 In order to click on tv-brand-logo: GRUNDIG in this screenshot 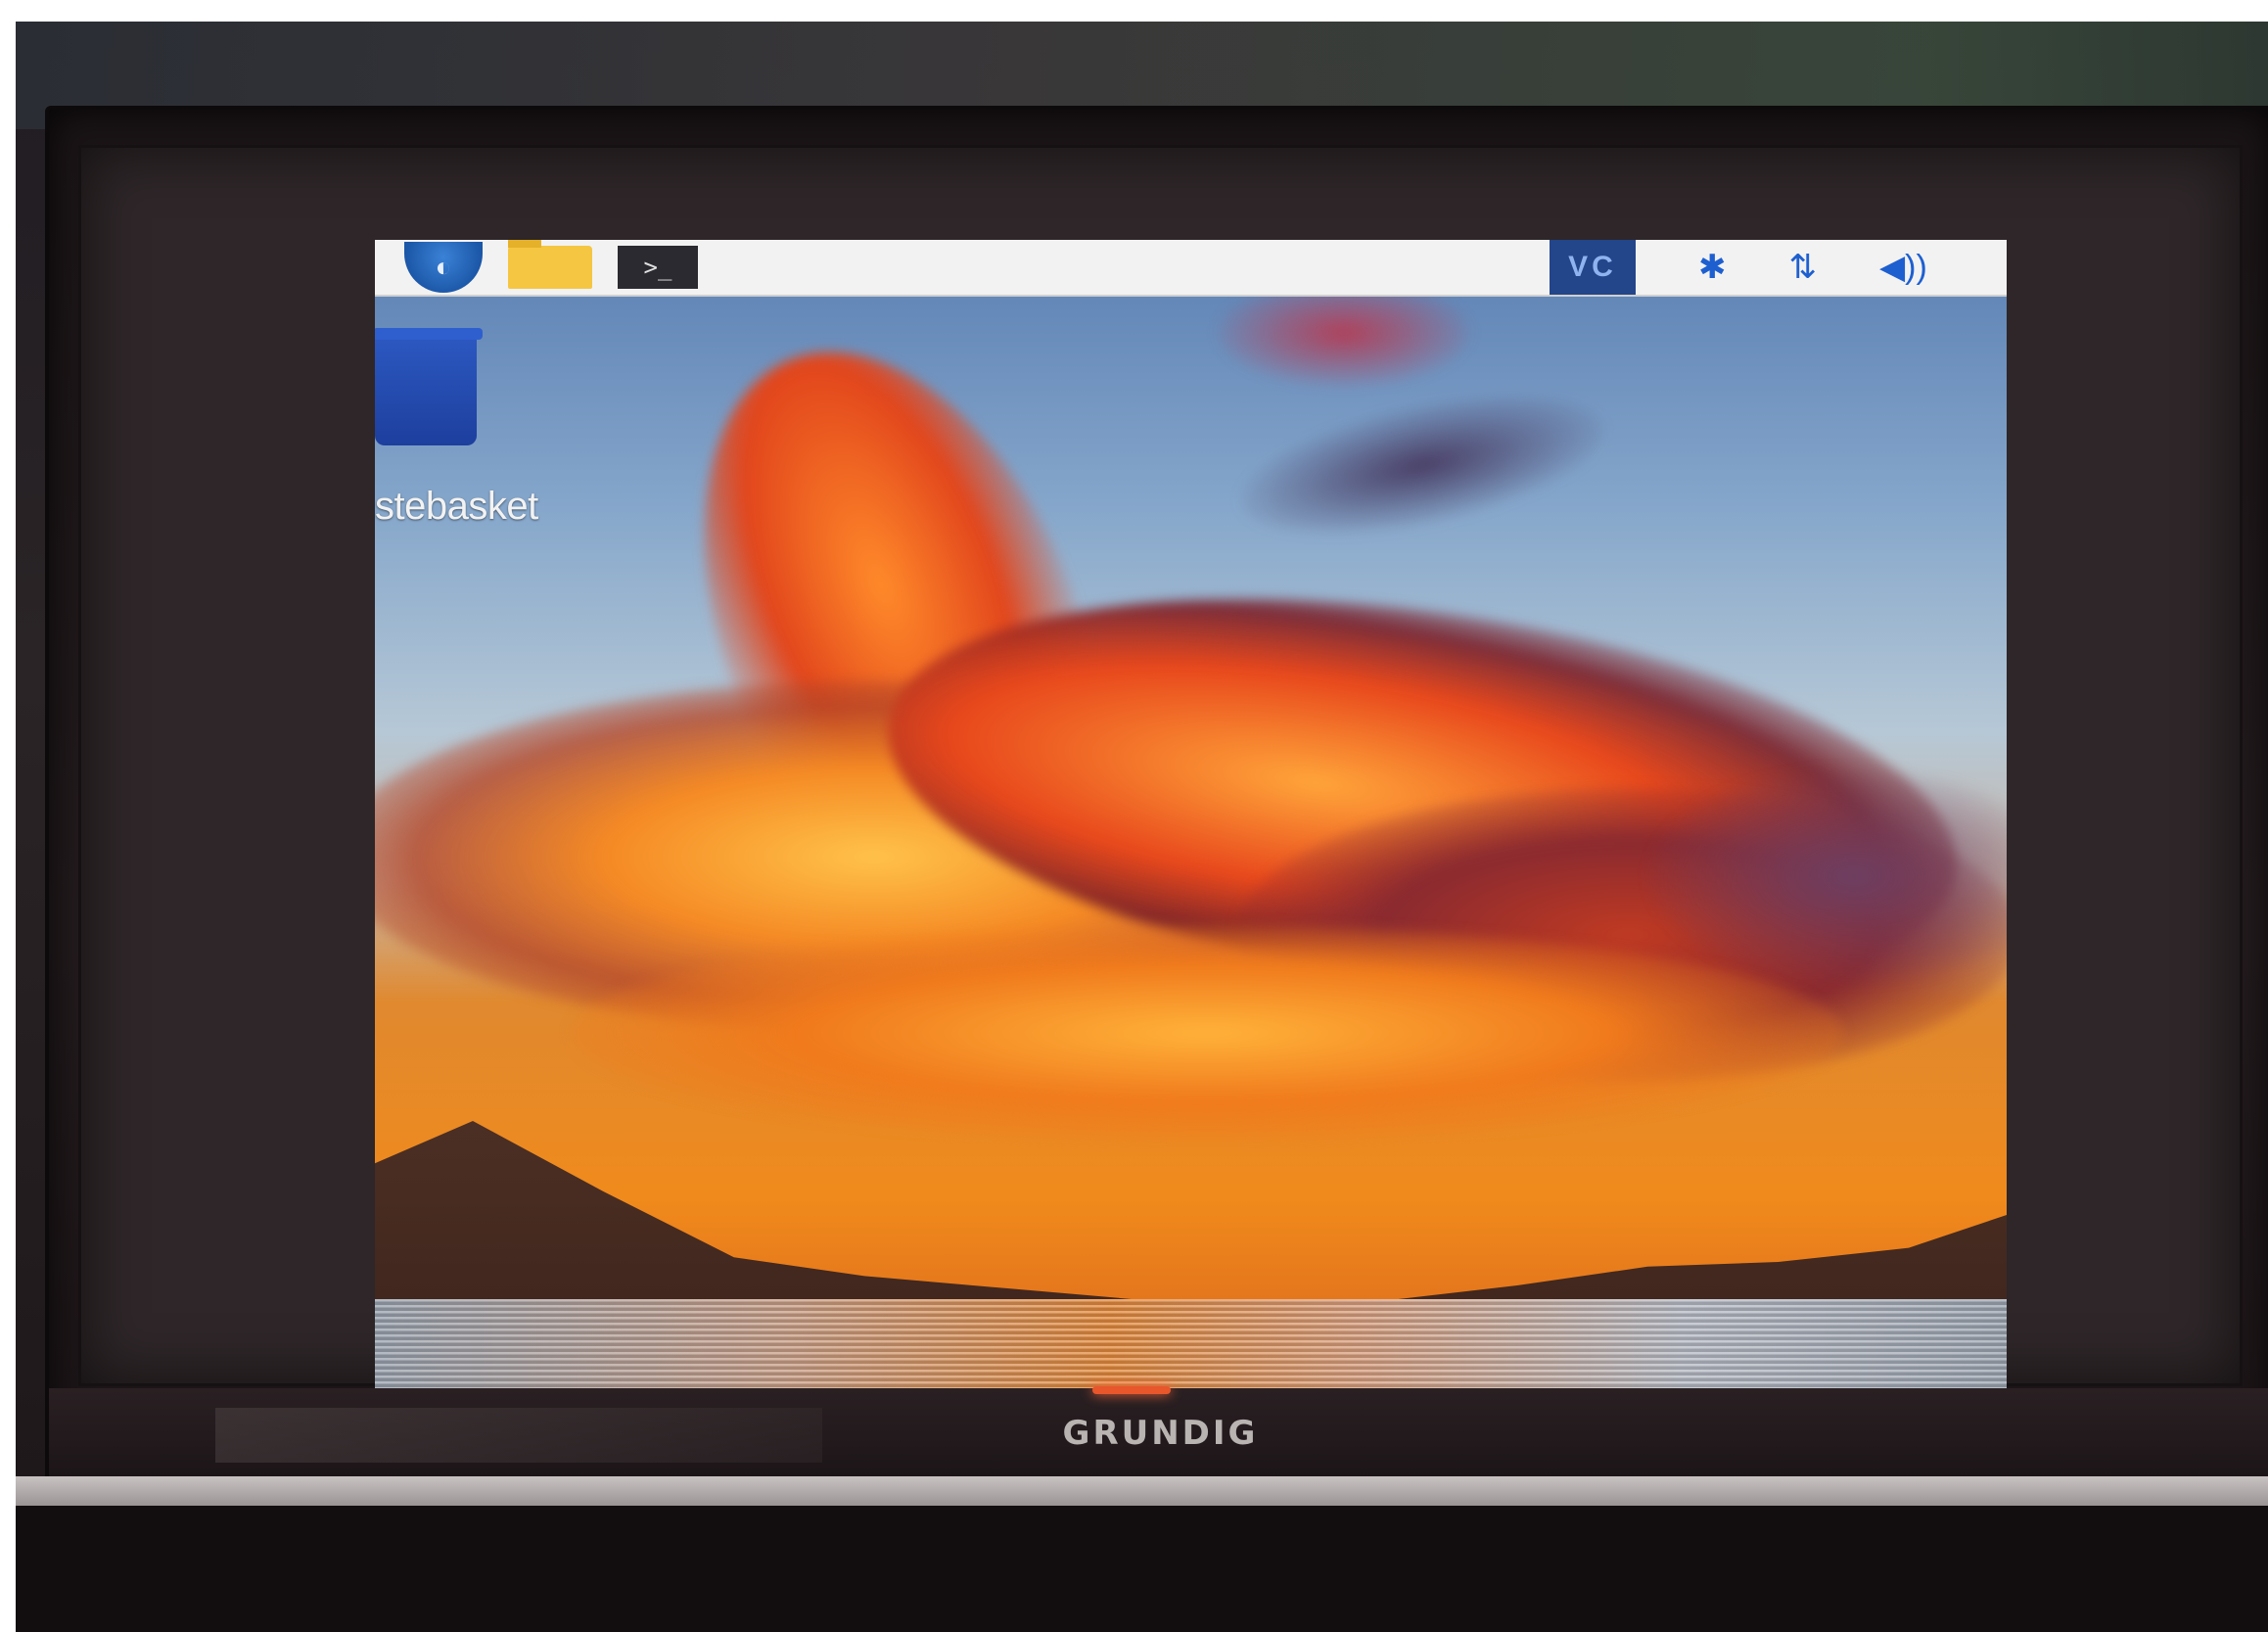, I will do `click(1160, 1433)`.